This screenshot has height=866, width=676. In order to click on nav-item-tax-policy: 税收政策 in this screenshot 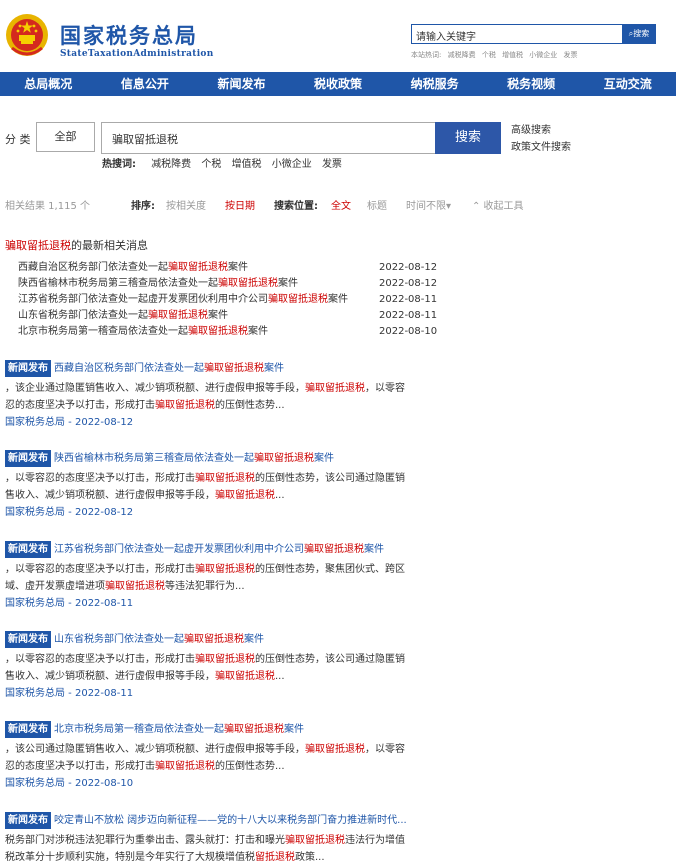, I will do `click(338, 84)`.